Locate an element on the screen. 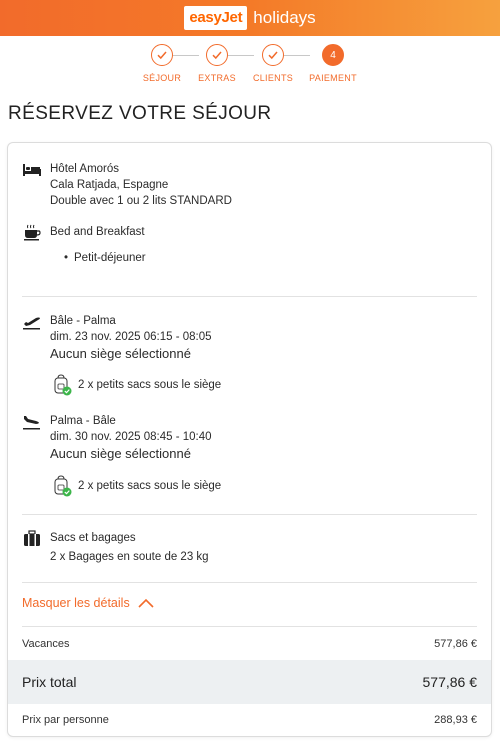  per-person-value: 288,93 € is located at coordinates (455, 720).